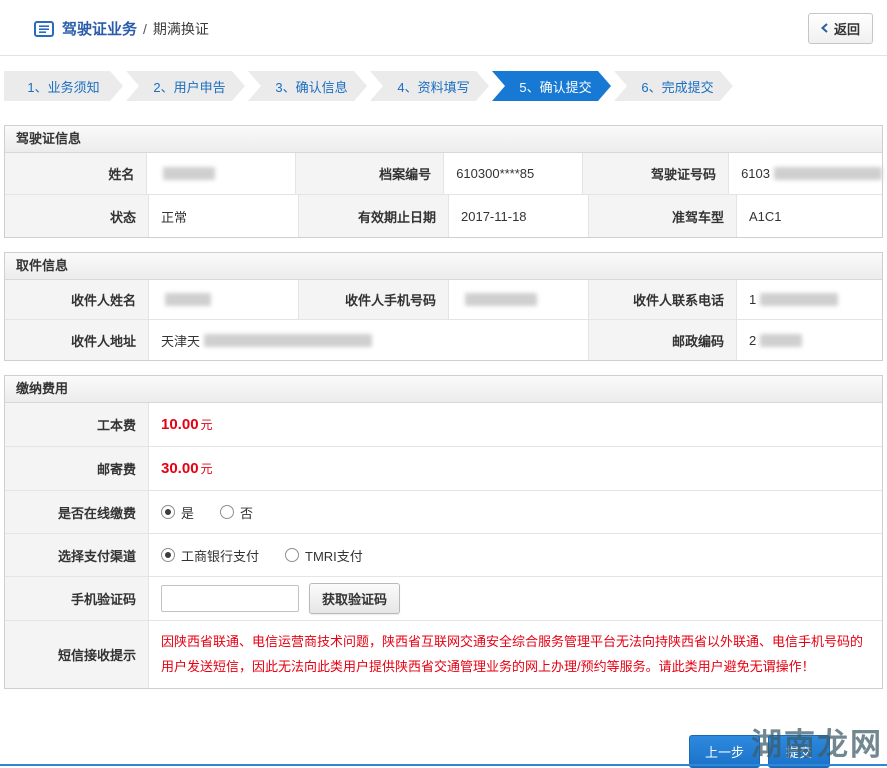 The height and width of the screenshot is (768, 887). I want to click on mailing-fee-label: 邮寄费, so click(77, 468).